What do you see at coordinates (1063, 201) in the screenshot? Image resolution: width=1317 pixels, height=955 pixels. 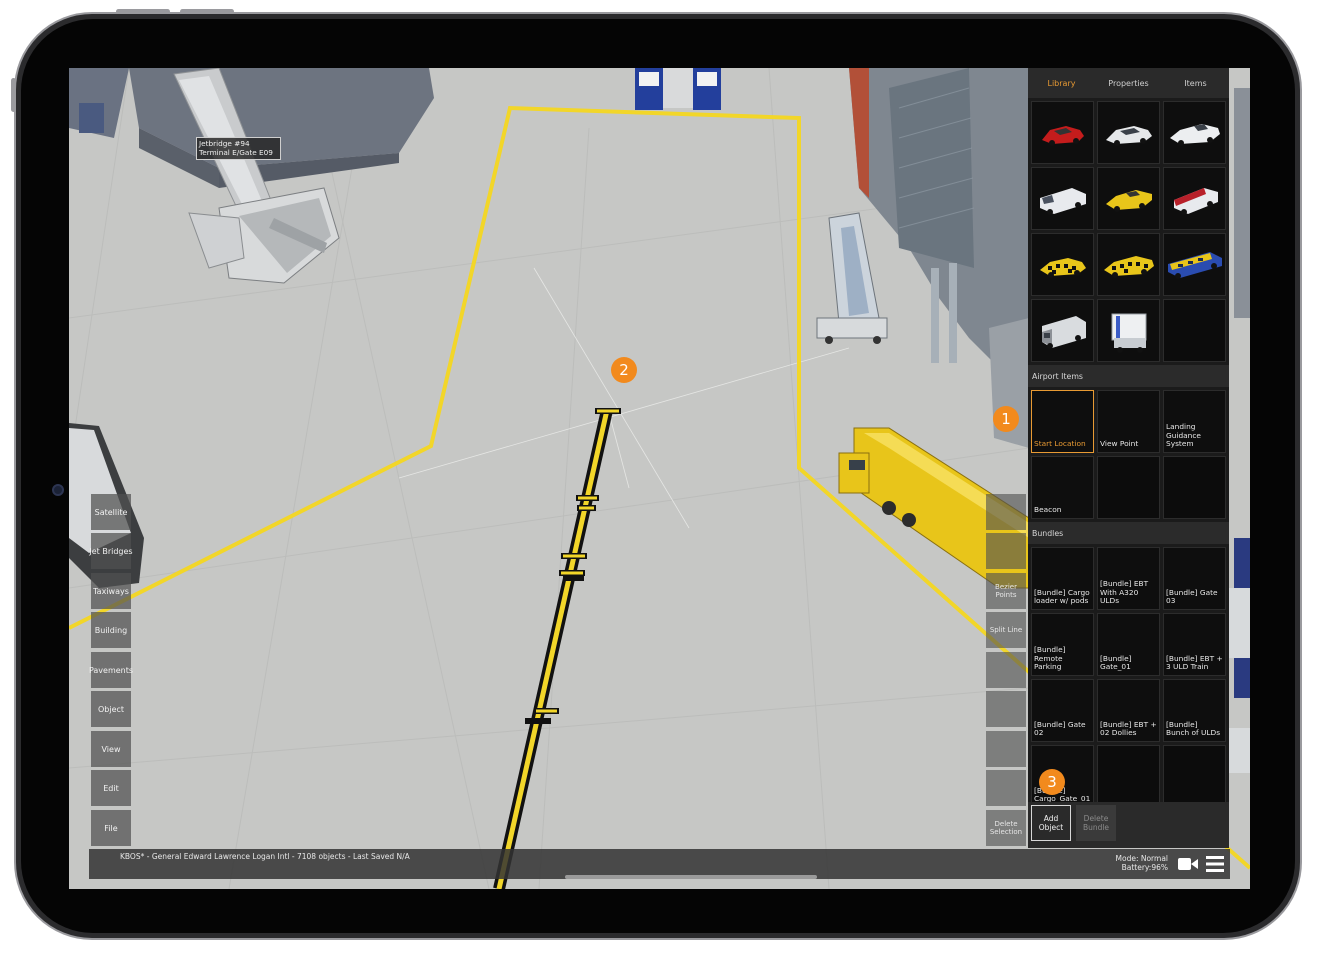 I see `white-van-icon` at bounding box center [1063, 201].